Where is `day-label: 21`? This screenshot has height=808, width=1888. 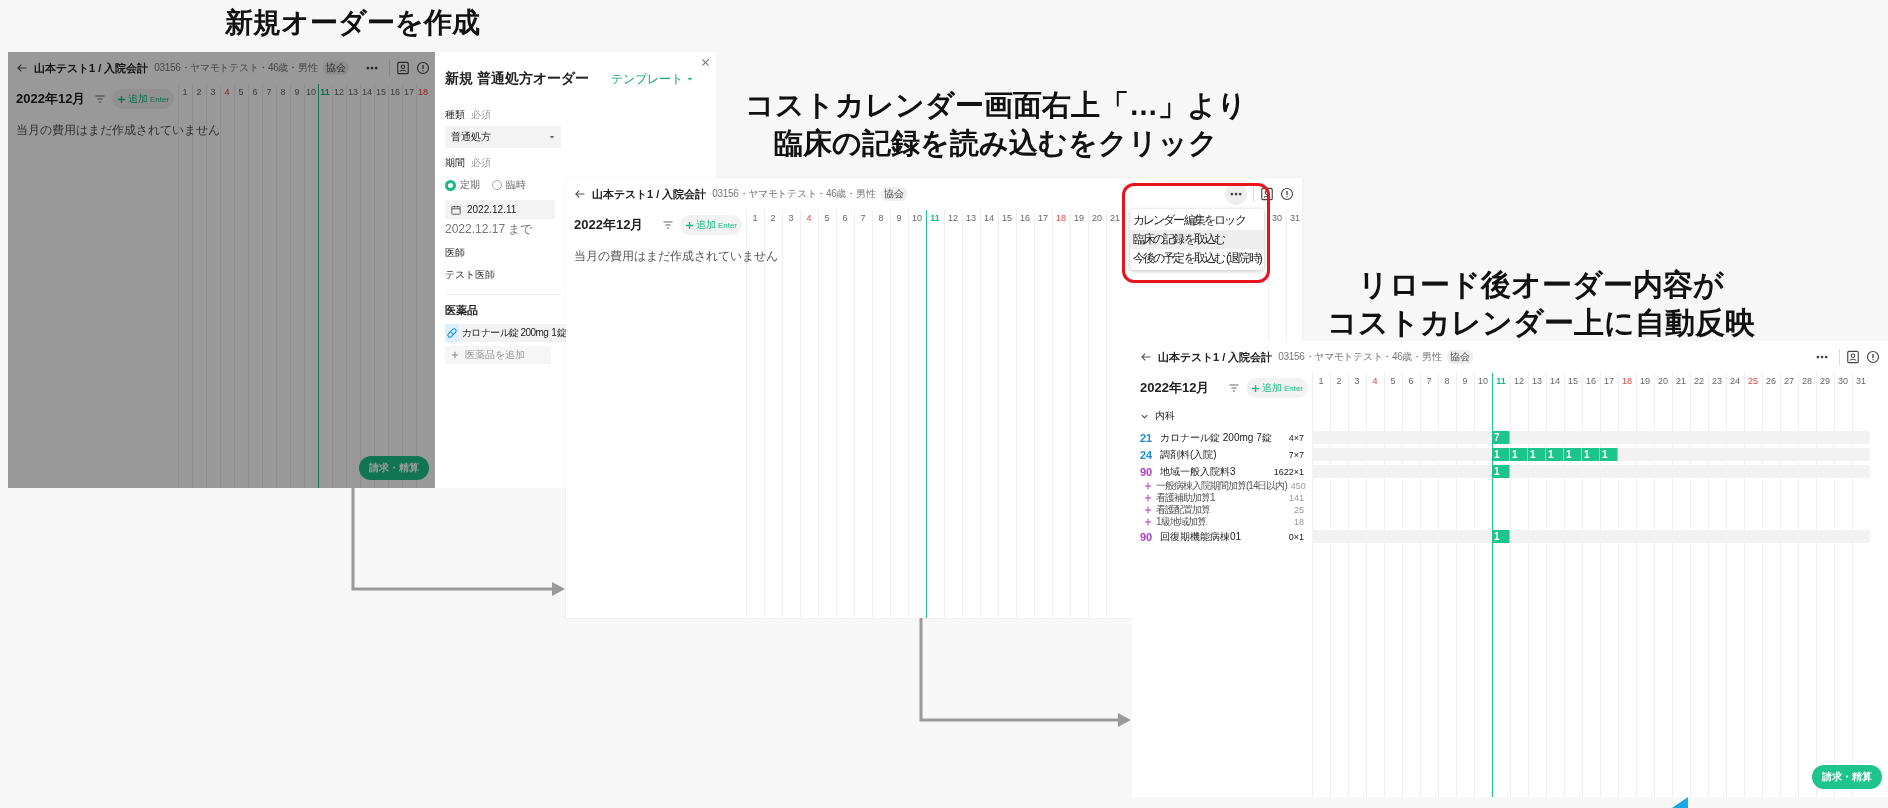 day-label: 21 is located at coordinates (1681, 381).